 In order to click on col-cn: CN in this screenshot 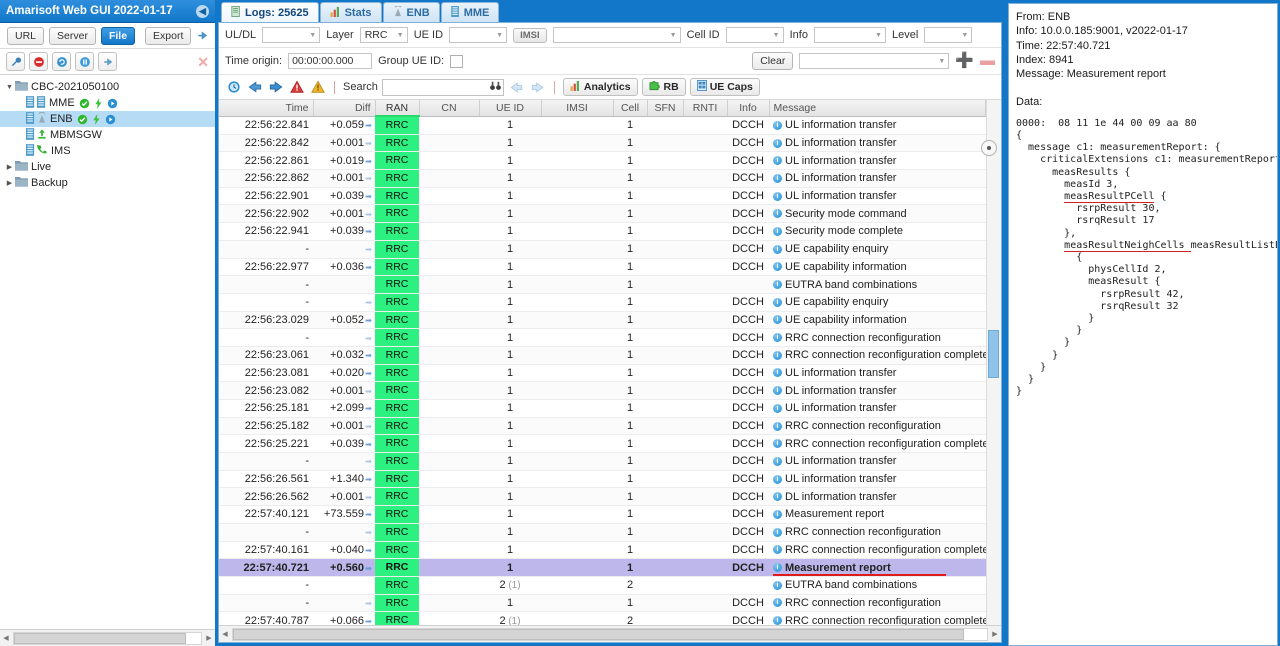, I will do `click(449, 108)`.